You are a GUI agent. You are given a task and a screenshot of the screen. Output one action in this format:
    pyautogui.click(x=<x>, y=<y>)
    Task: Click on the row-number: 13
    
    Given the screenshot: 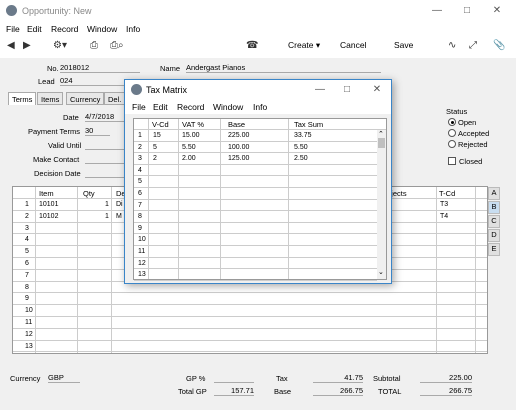 What is the action you would take?
    pyautogui.click(x=29, y=346)
    